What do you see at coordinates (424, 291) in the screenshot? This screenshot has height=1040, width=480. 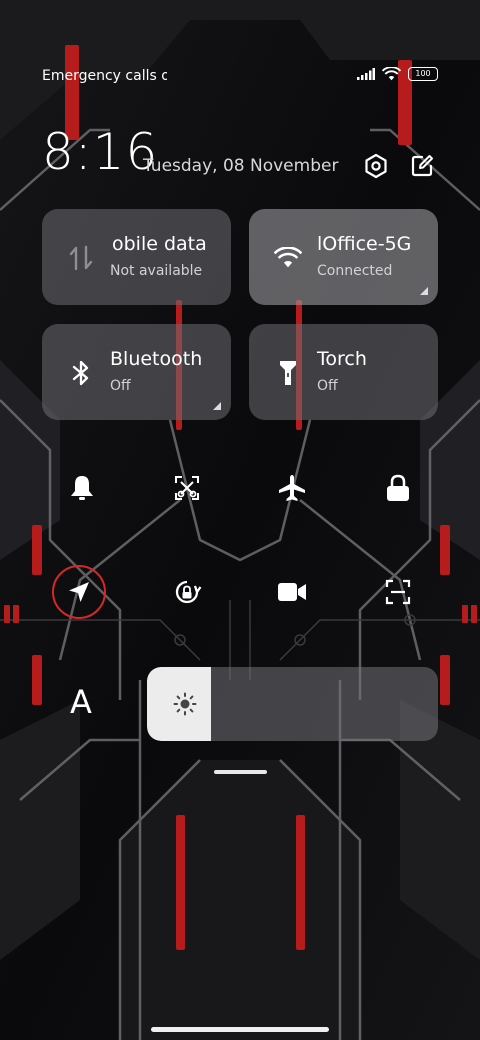 I see `tile-wifi-expand-indicator` at bounding box center [424, 291].